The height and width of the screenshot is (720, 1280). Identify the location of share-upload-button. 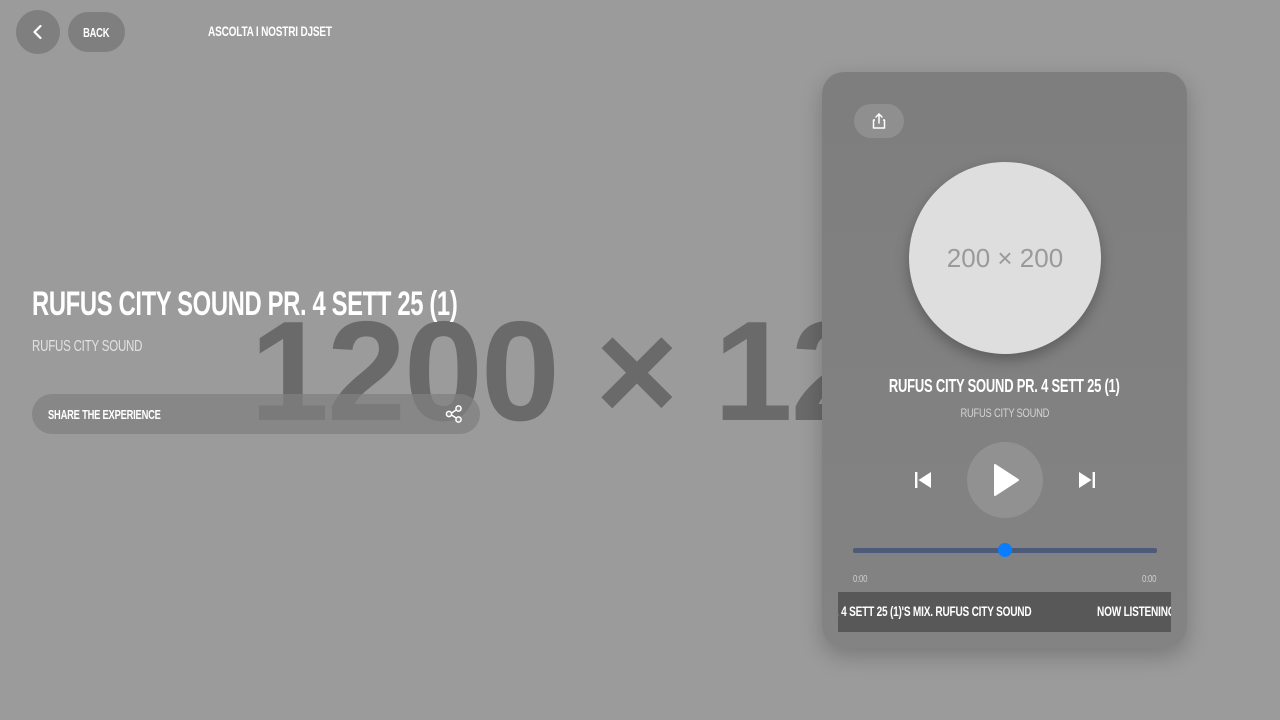
(879, 121).